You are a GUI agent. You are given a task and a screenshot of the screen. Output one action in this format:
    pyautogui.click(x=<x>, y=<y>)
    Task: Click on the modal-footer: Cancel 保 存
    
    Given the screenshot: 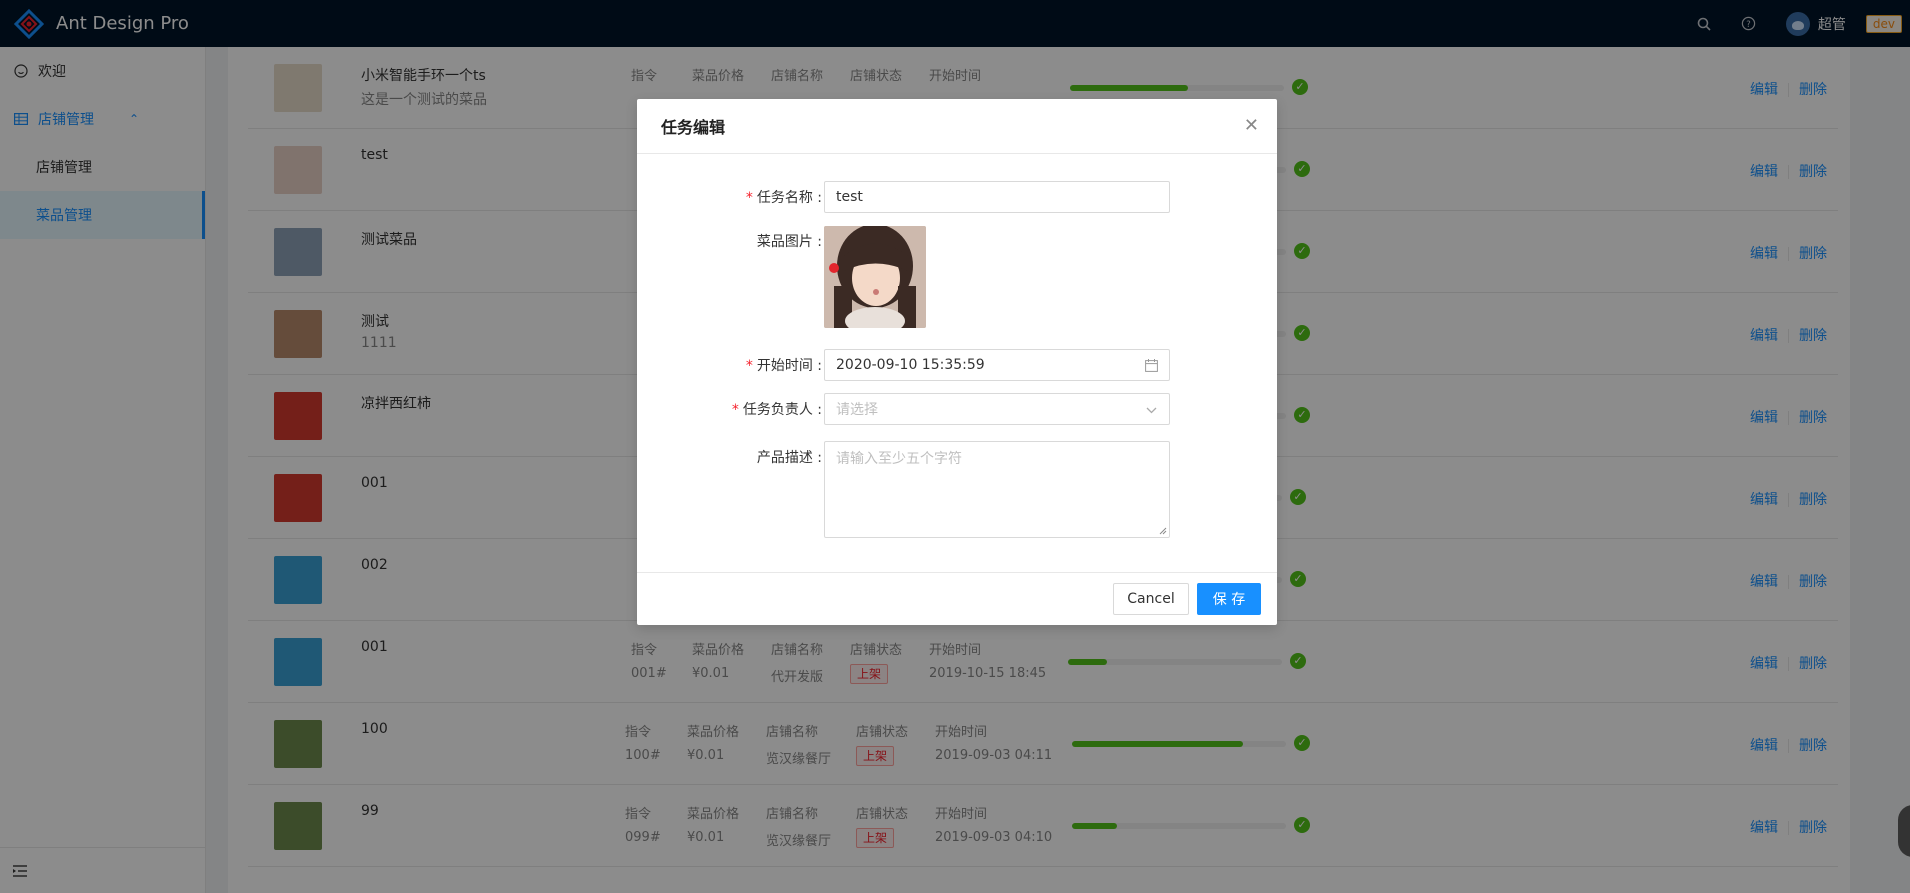 What is the action you would take?
    pyautogui.click(x=957, y=598)
    